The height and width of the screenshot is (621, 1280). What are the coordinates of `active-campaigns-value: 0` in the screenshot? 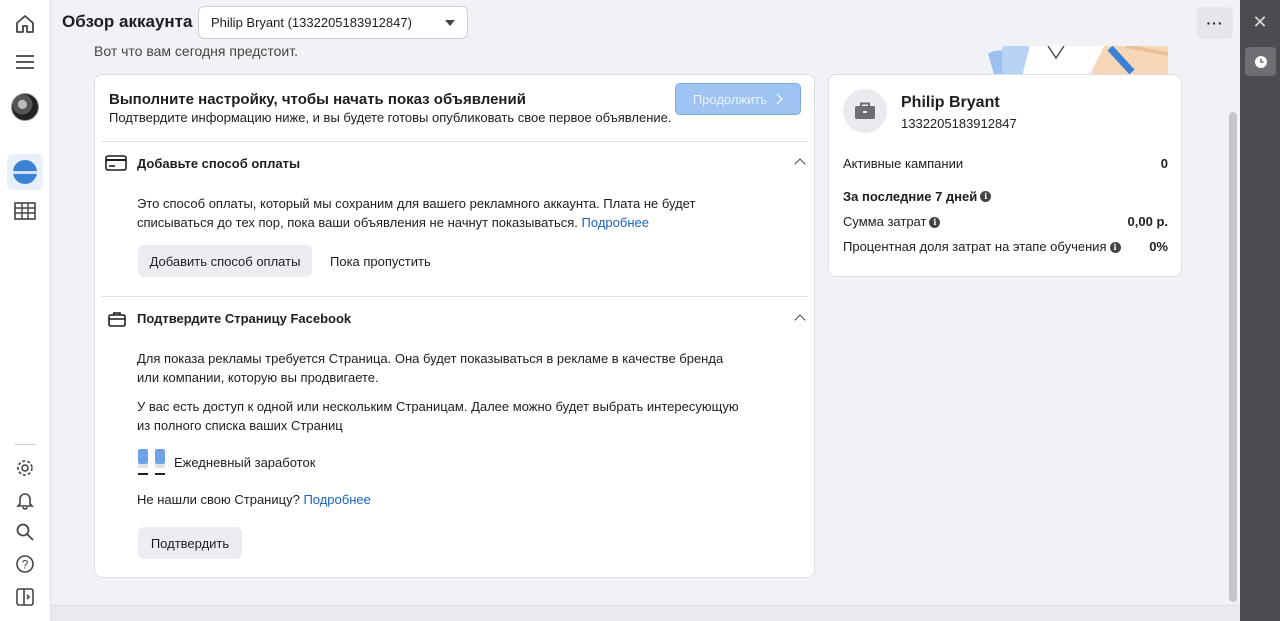 It's located at (1164, 163).